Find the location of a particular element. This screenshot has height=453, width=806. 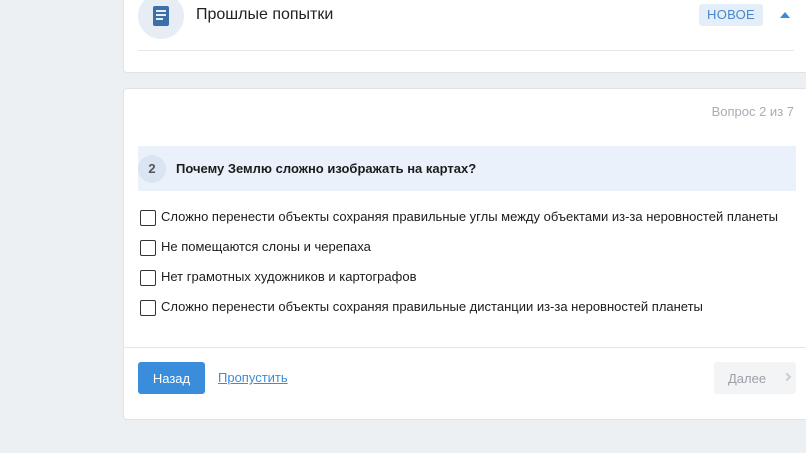

new-badge: НОВОЕ is located at coordinates (731, 15).